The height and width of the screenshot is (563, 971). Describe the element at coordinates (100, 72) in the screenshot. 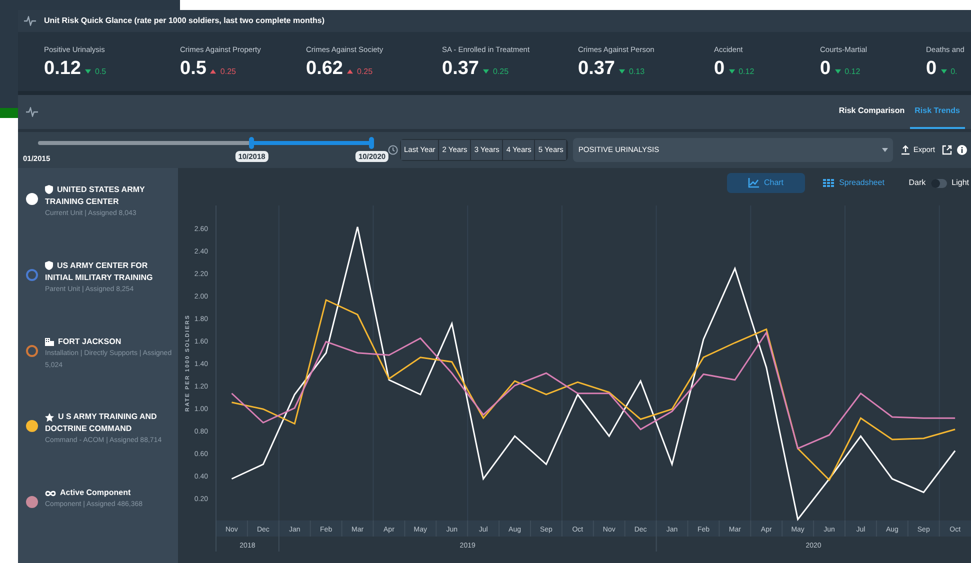

I see `kpi-delta: 0.5` at that location.